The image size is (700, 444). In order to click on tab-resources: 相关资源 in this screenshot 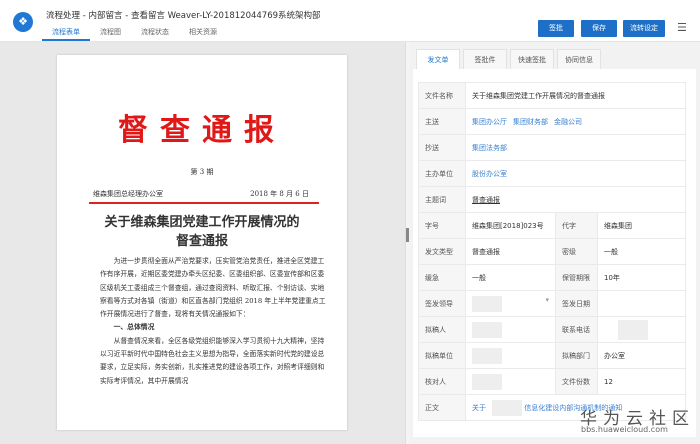, I will do `click(203, 33)`.